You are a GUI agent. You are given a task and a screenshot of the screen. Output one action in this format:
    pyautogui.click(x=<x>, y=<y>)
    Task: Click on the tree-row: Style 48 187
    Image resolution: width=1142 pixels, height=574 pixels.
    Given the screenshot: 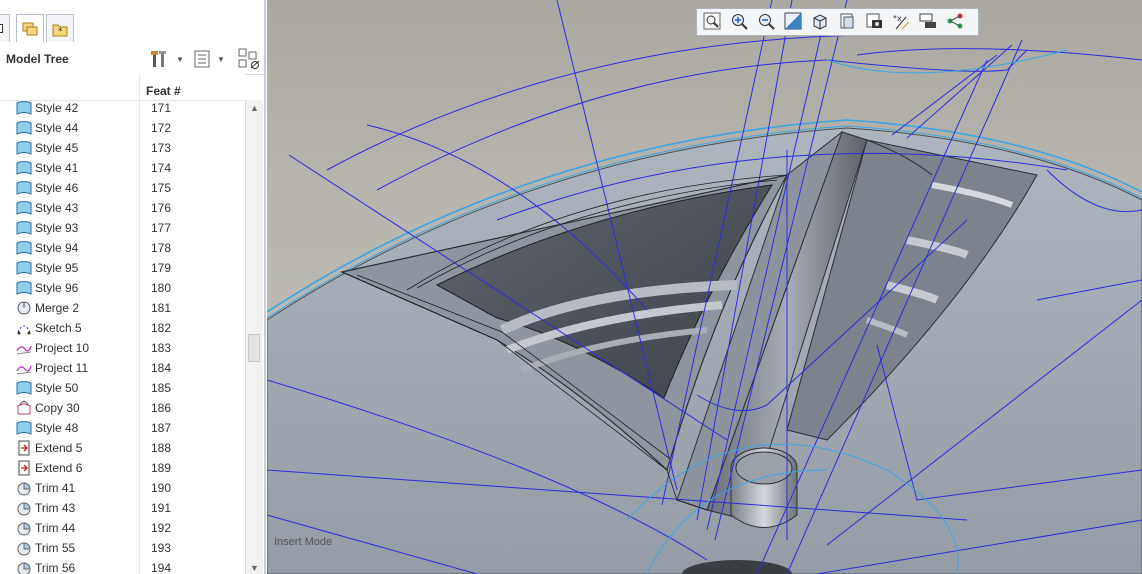 What is the action you would take?
    pyautogui.click(x=122, y=428)
    